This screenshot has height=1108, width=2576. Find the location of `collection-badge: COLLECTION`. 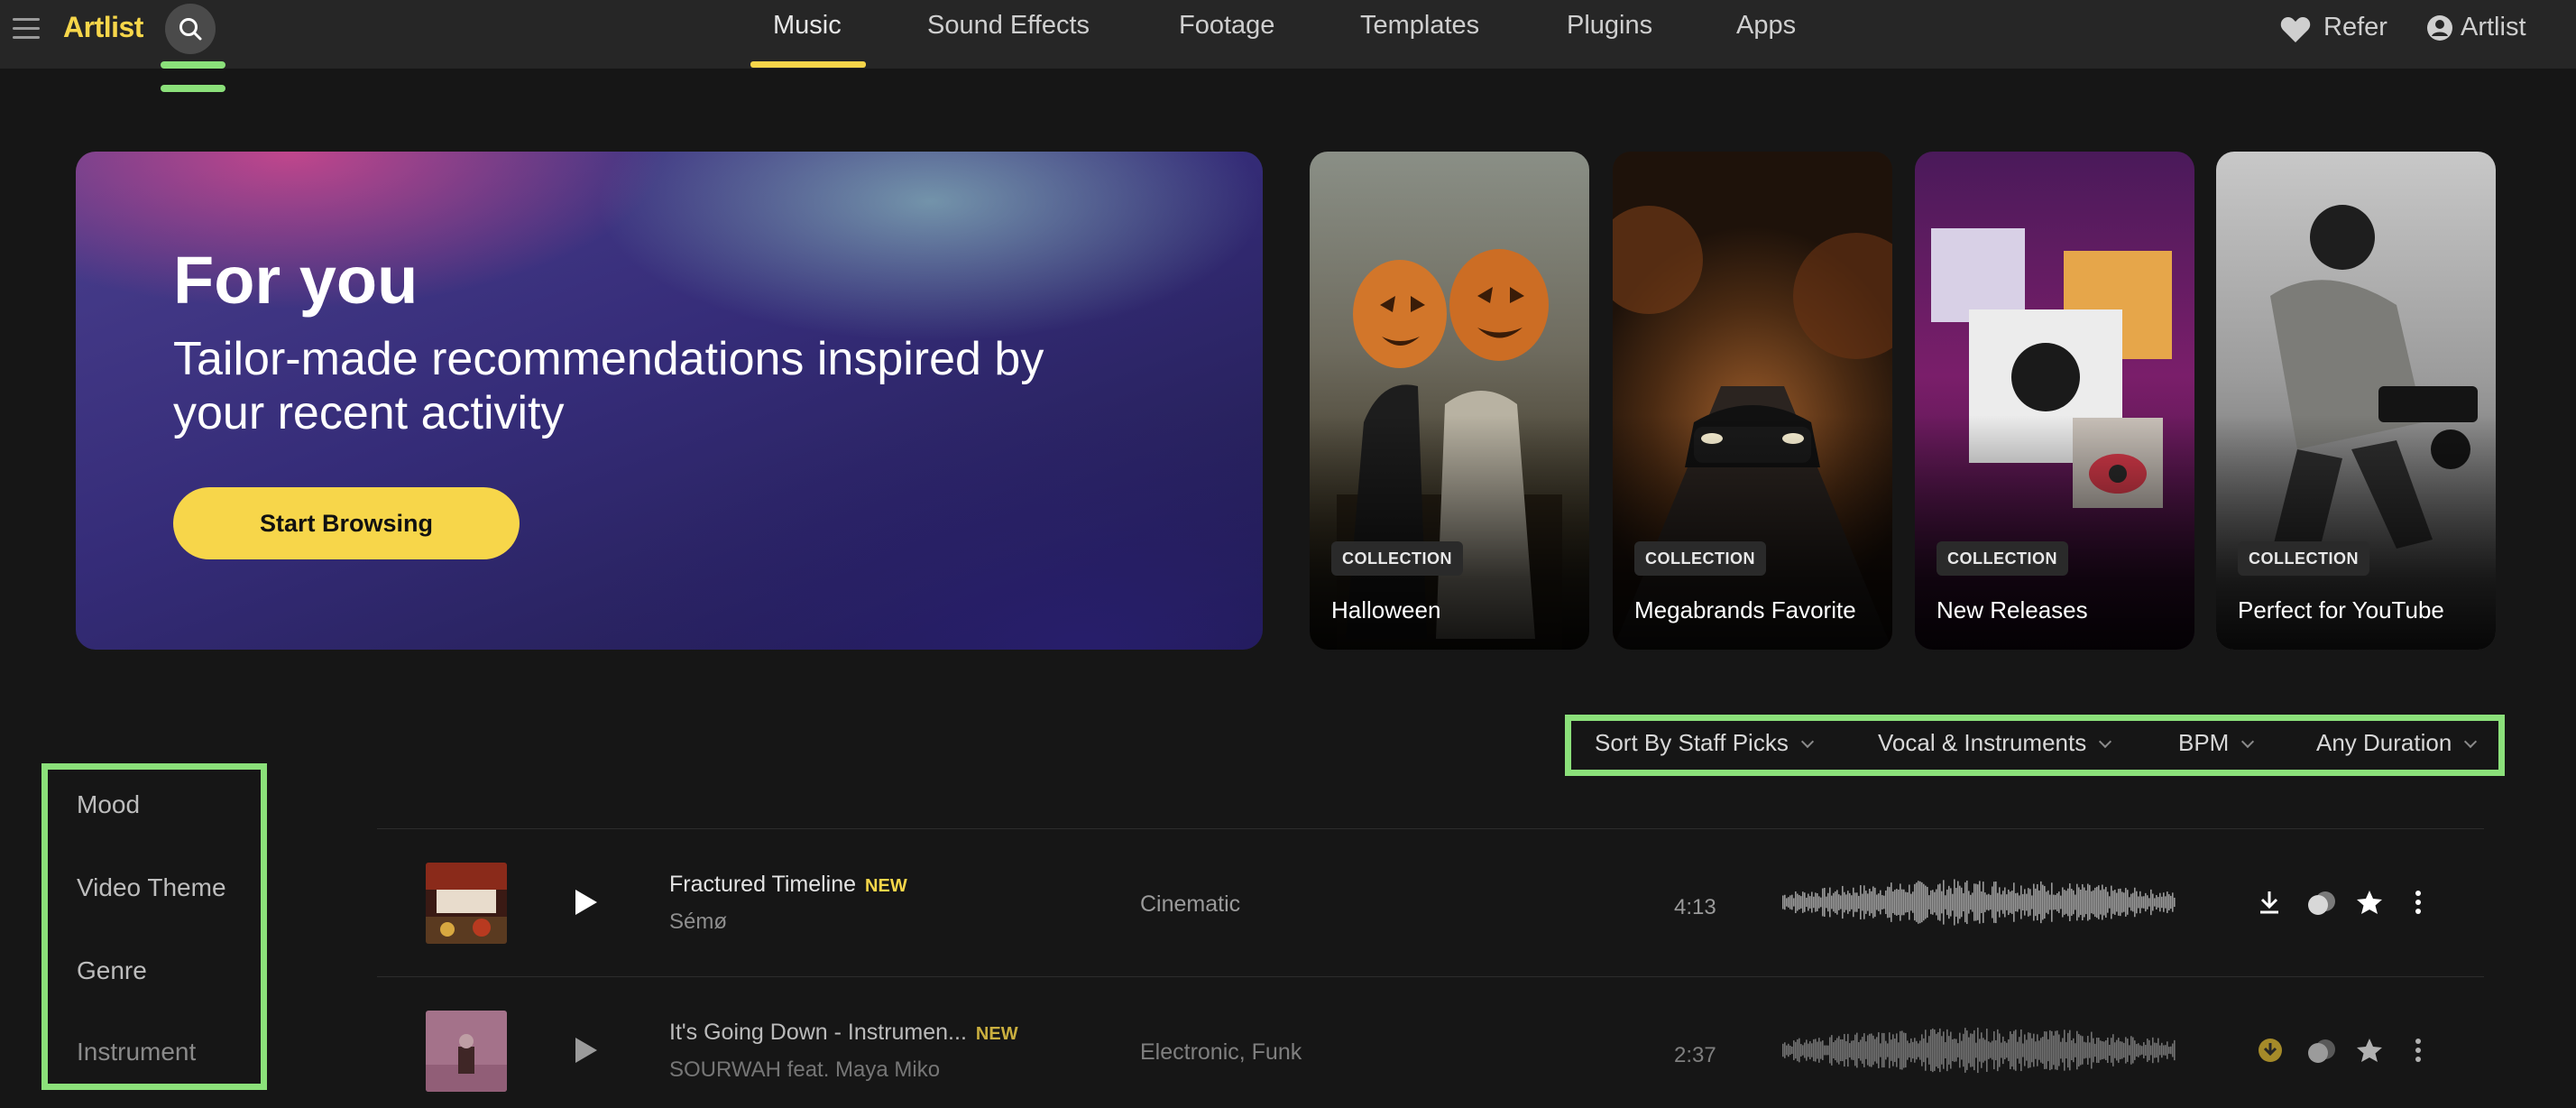

collection-badge: COLLECTION is located at coordinates (2304, 558).